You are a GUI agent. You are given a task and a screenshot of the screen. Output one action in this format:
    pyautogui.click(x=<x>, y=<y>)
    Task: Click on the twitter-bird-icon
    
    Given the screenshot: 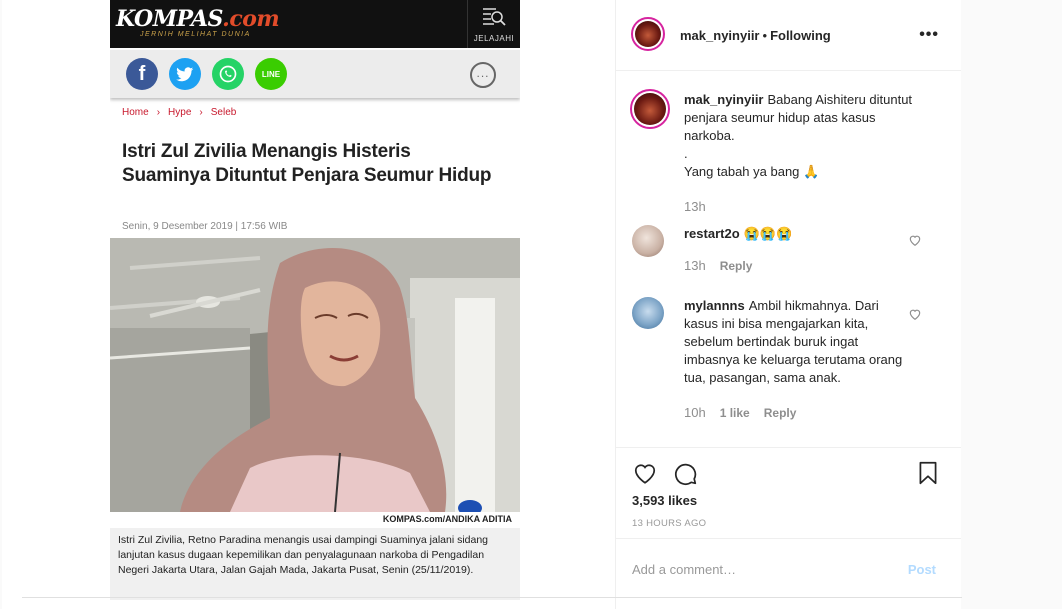 What is the action you would take?
    pyautogui.click(x=185, y=73)
    